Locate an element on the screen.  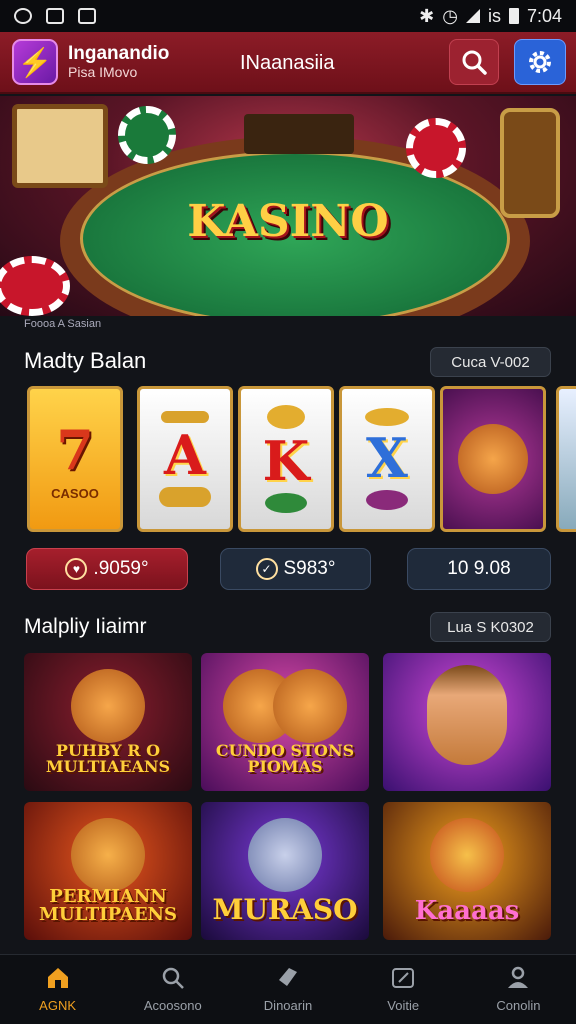
app-header: ⚡ Inganandio Pisa IMovo INaanasiia is located at coordinates (288, 63).